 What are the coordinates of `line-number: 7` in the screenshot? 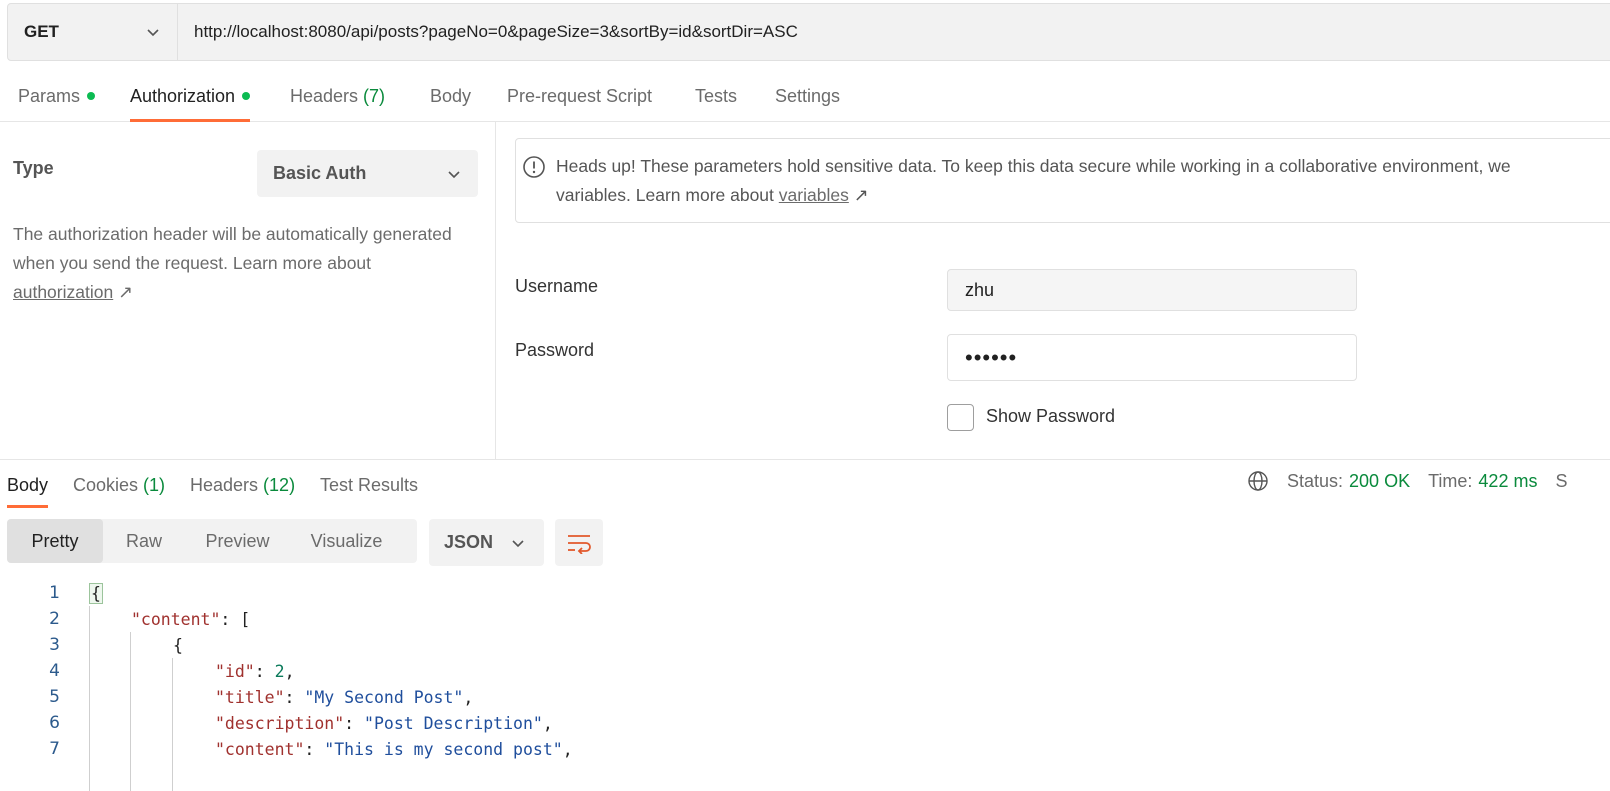 It's located at (54, 749).